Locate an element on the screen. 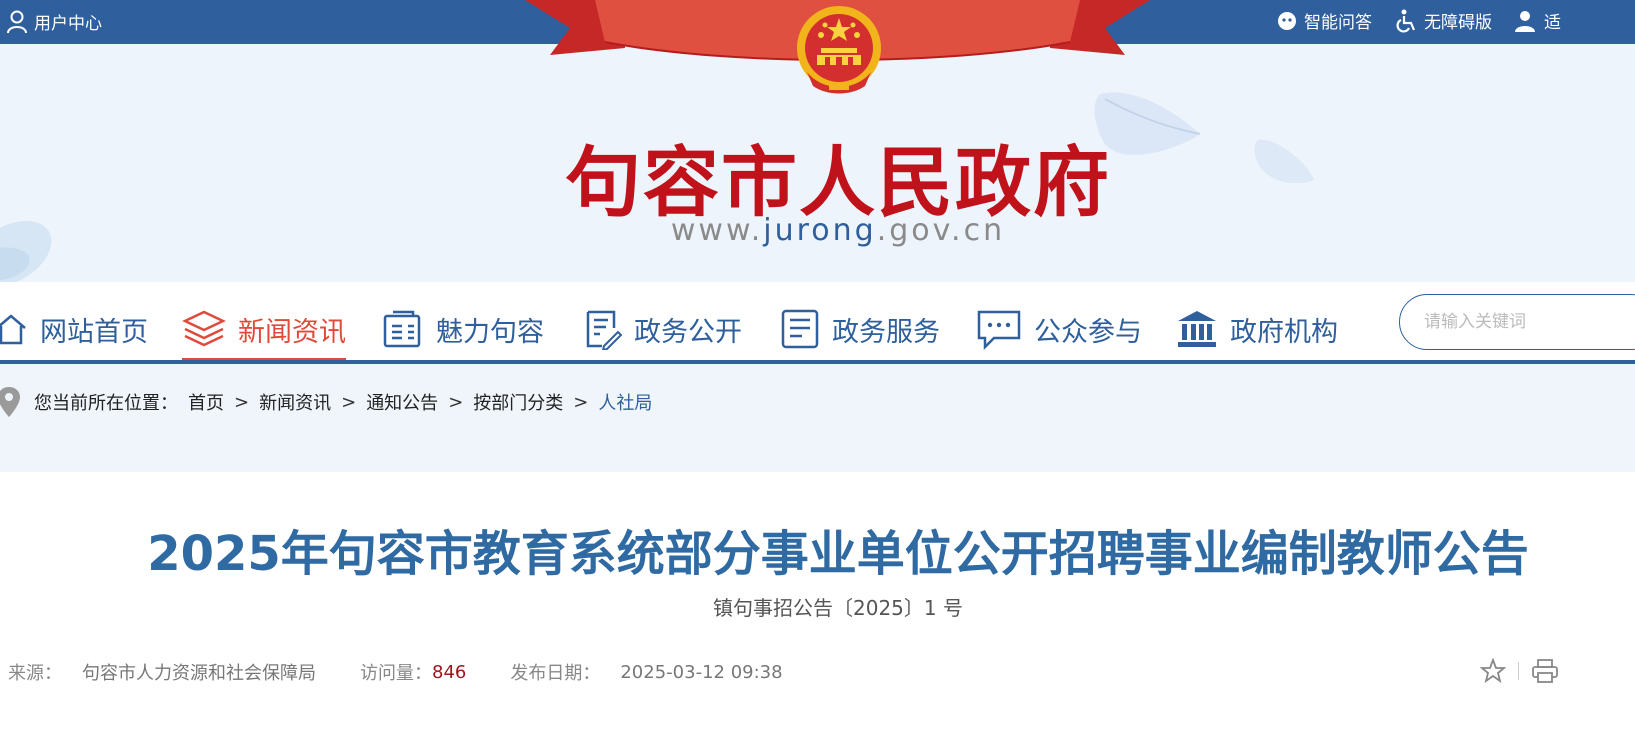  institution-icon is located at coordinates (1197, 329).